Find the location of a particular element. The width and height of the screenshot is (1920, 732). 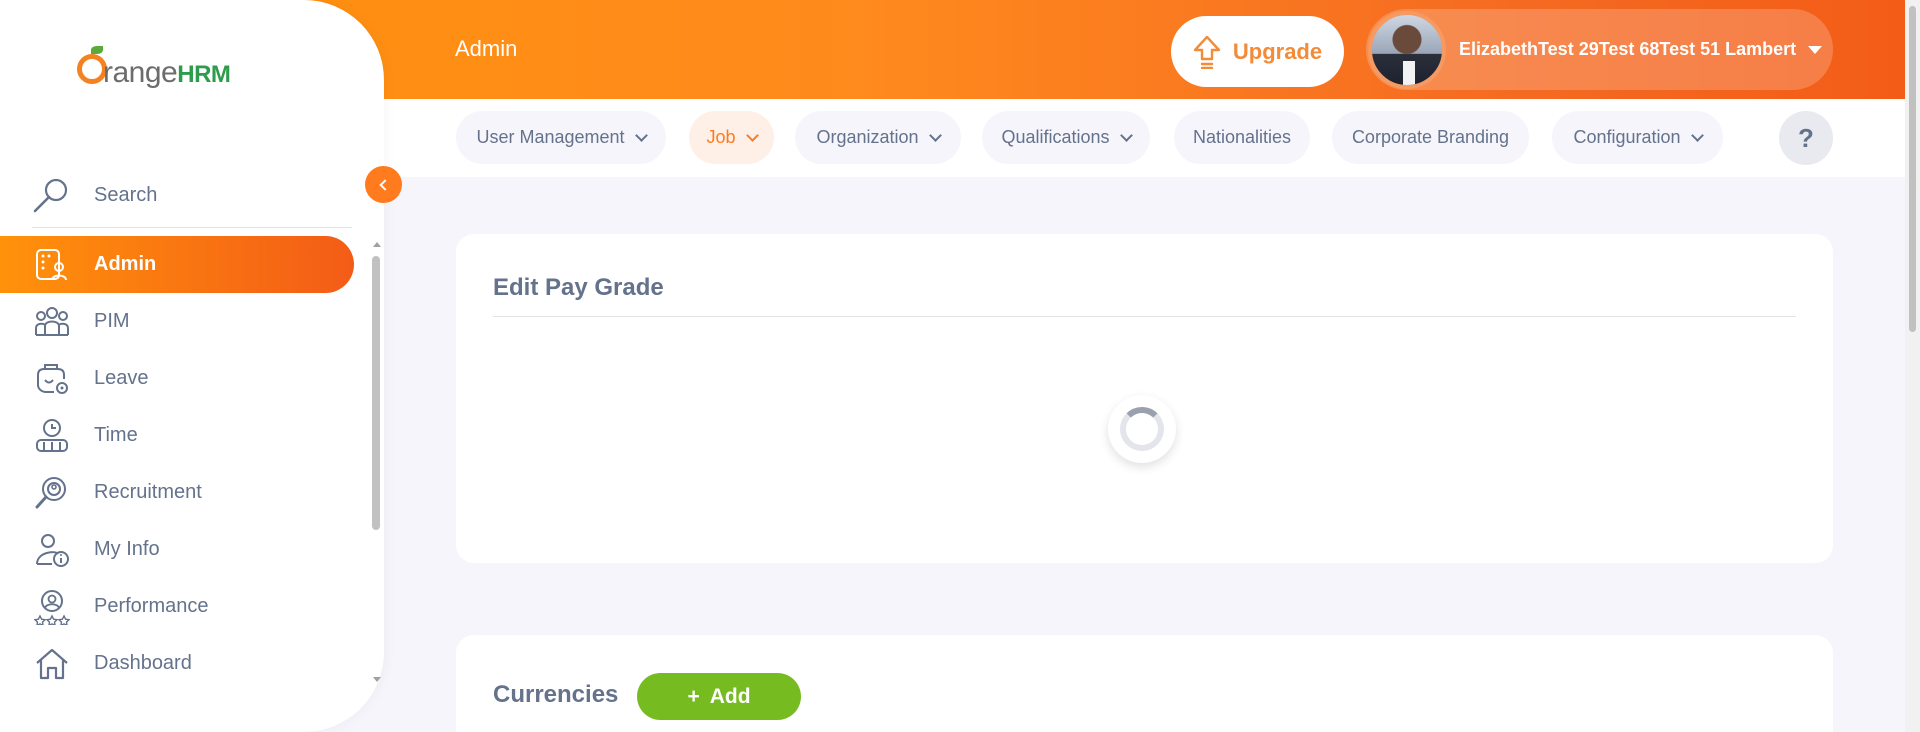

sidebar-item-recruitment: Recruitment is located at coordinates (177, 492).